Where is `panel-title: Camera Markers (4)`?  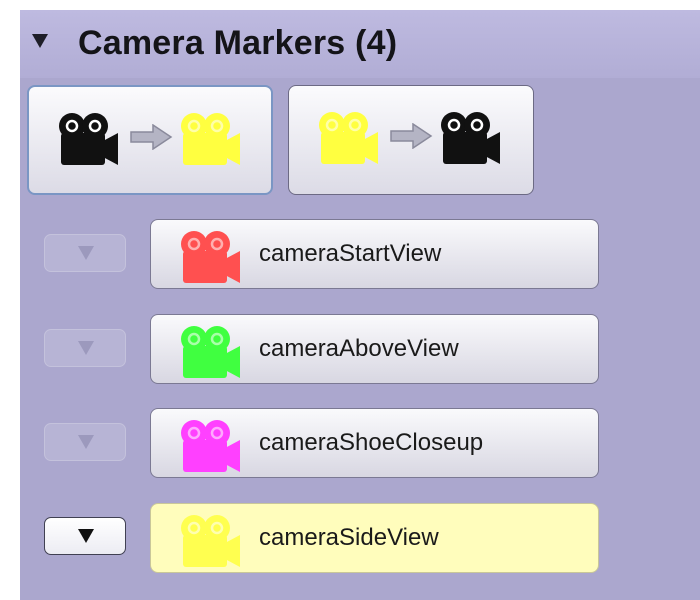 panel-title: Camera Markers (4) is located at coordinates (238, 43).